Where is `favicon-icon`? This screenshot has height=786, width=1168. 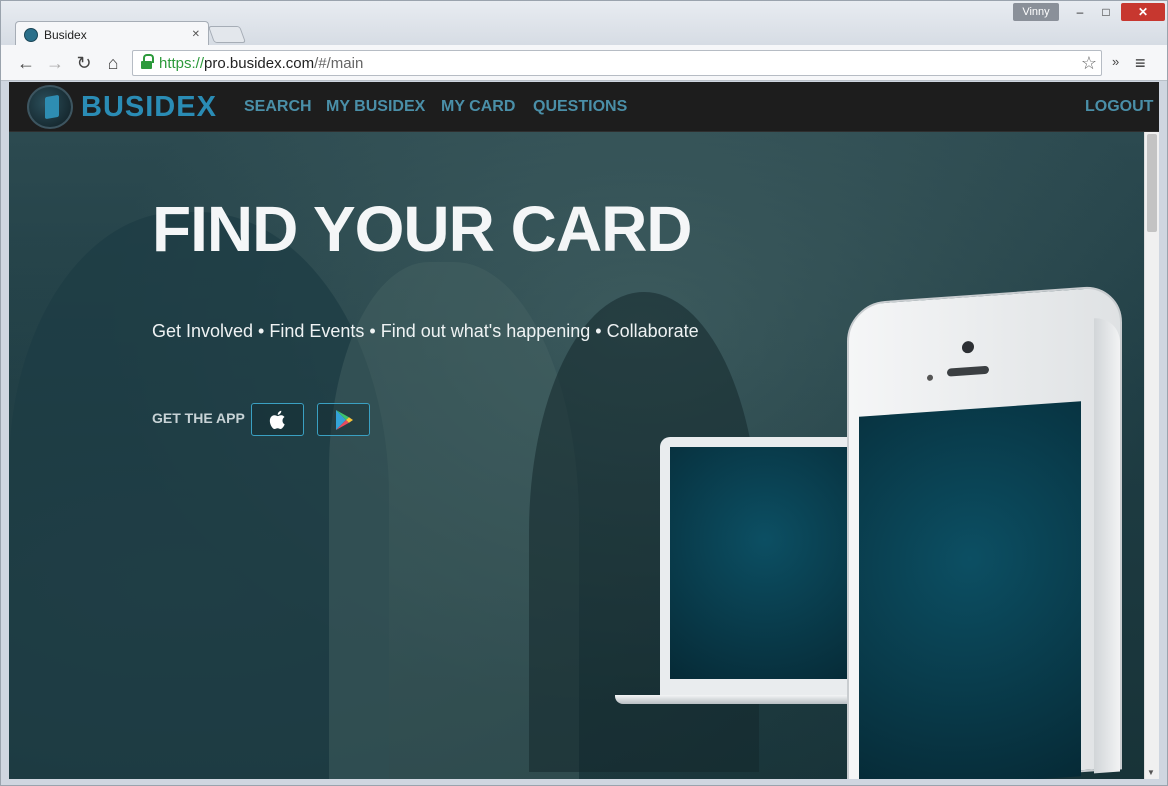 favicon-icon is located at coordinates (31, 34).